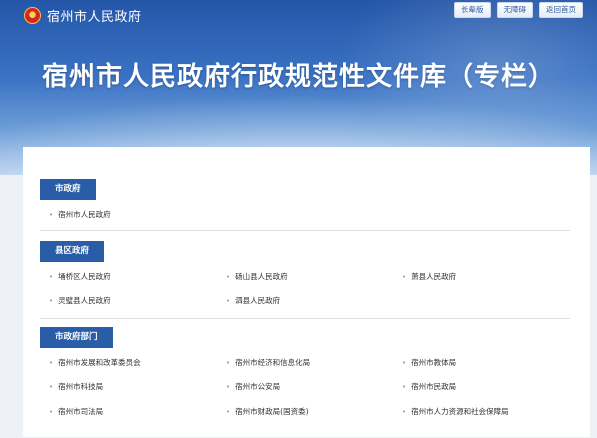  Describe the element at coordinates (429, 362) in the screenshot. I see `list-item: 宿州市教体局` at that location.